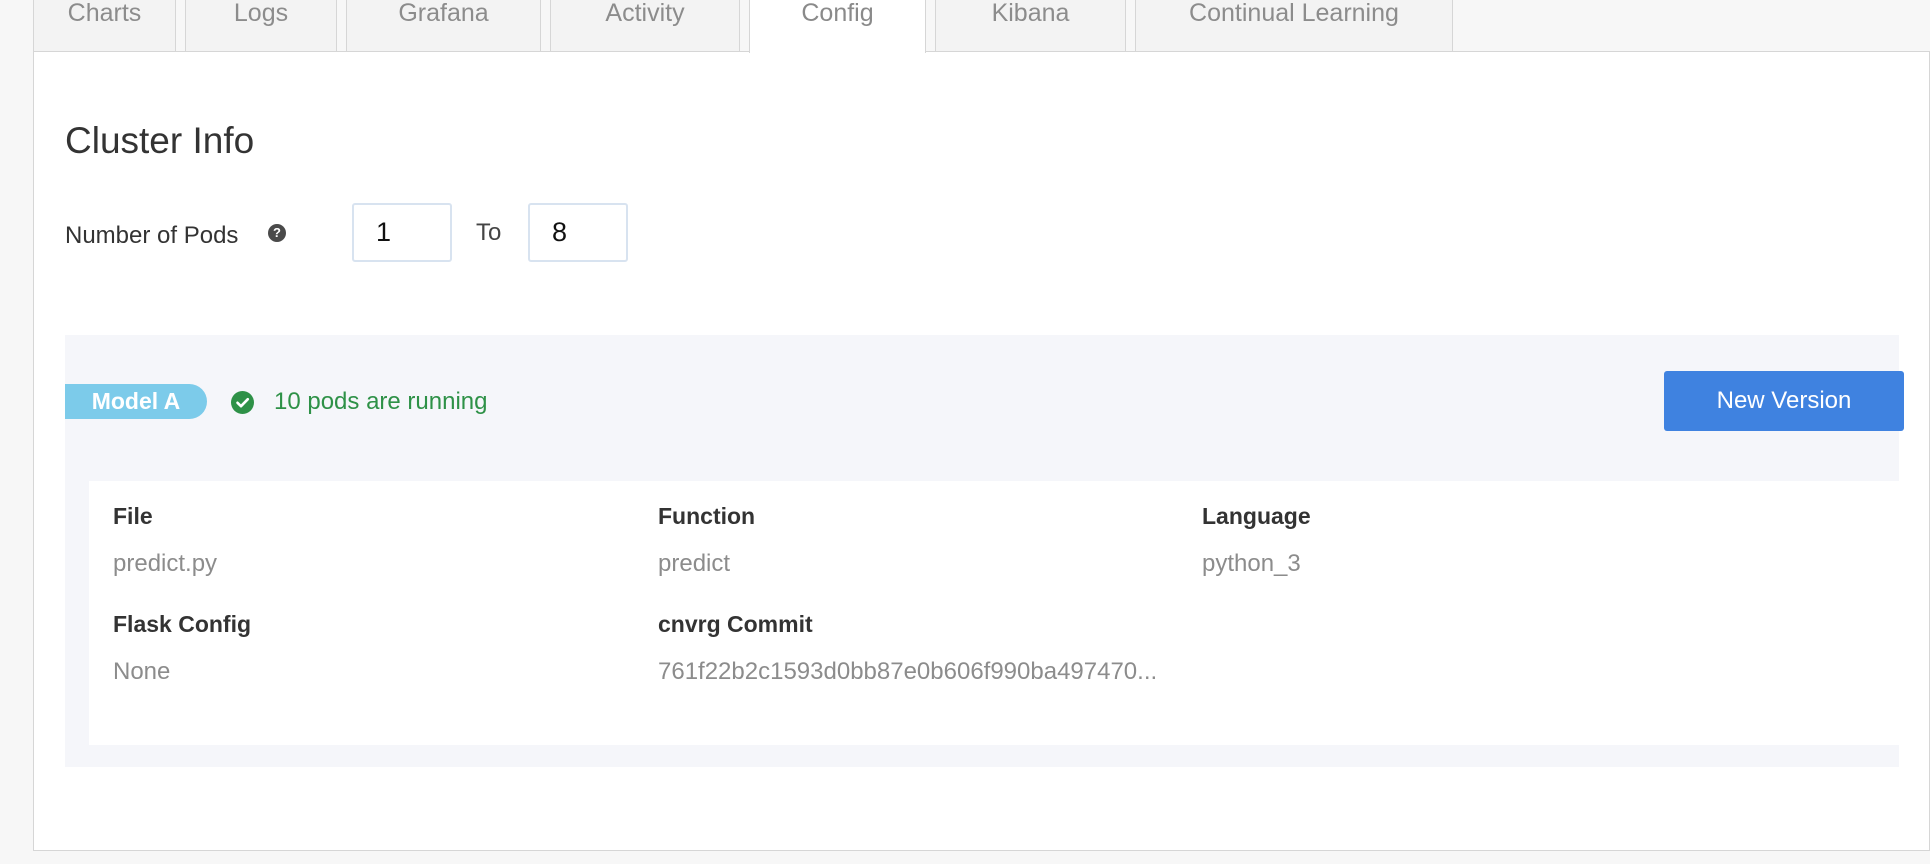  I want to click on number-of-pods-label: Number of Pods, so click(152, 235).